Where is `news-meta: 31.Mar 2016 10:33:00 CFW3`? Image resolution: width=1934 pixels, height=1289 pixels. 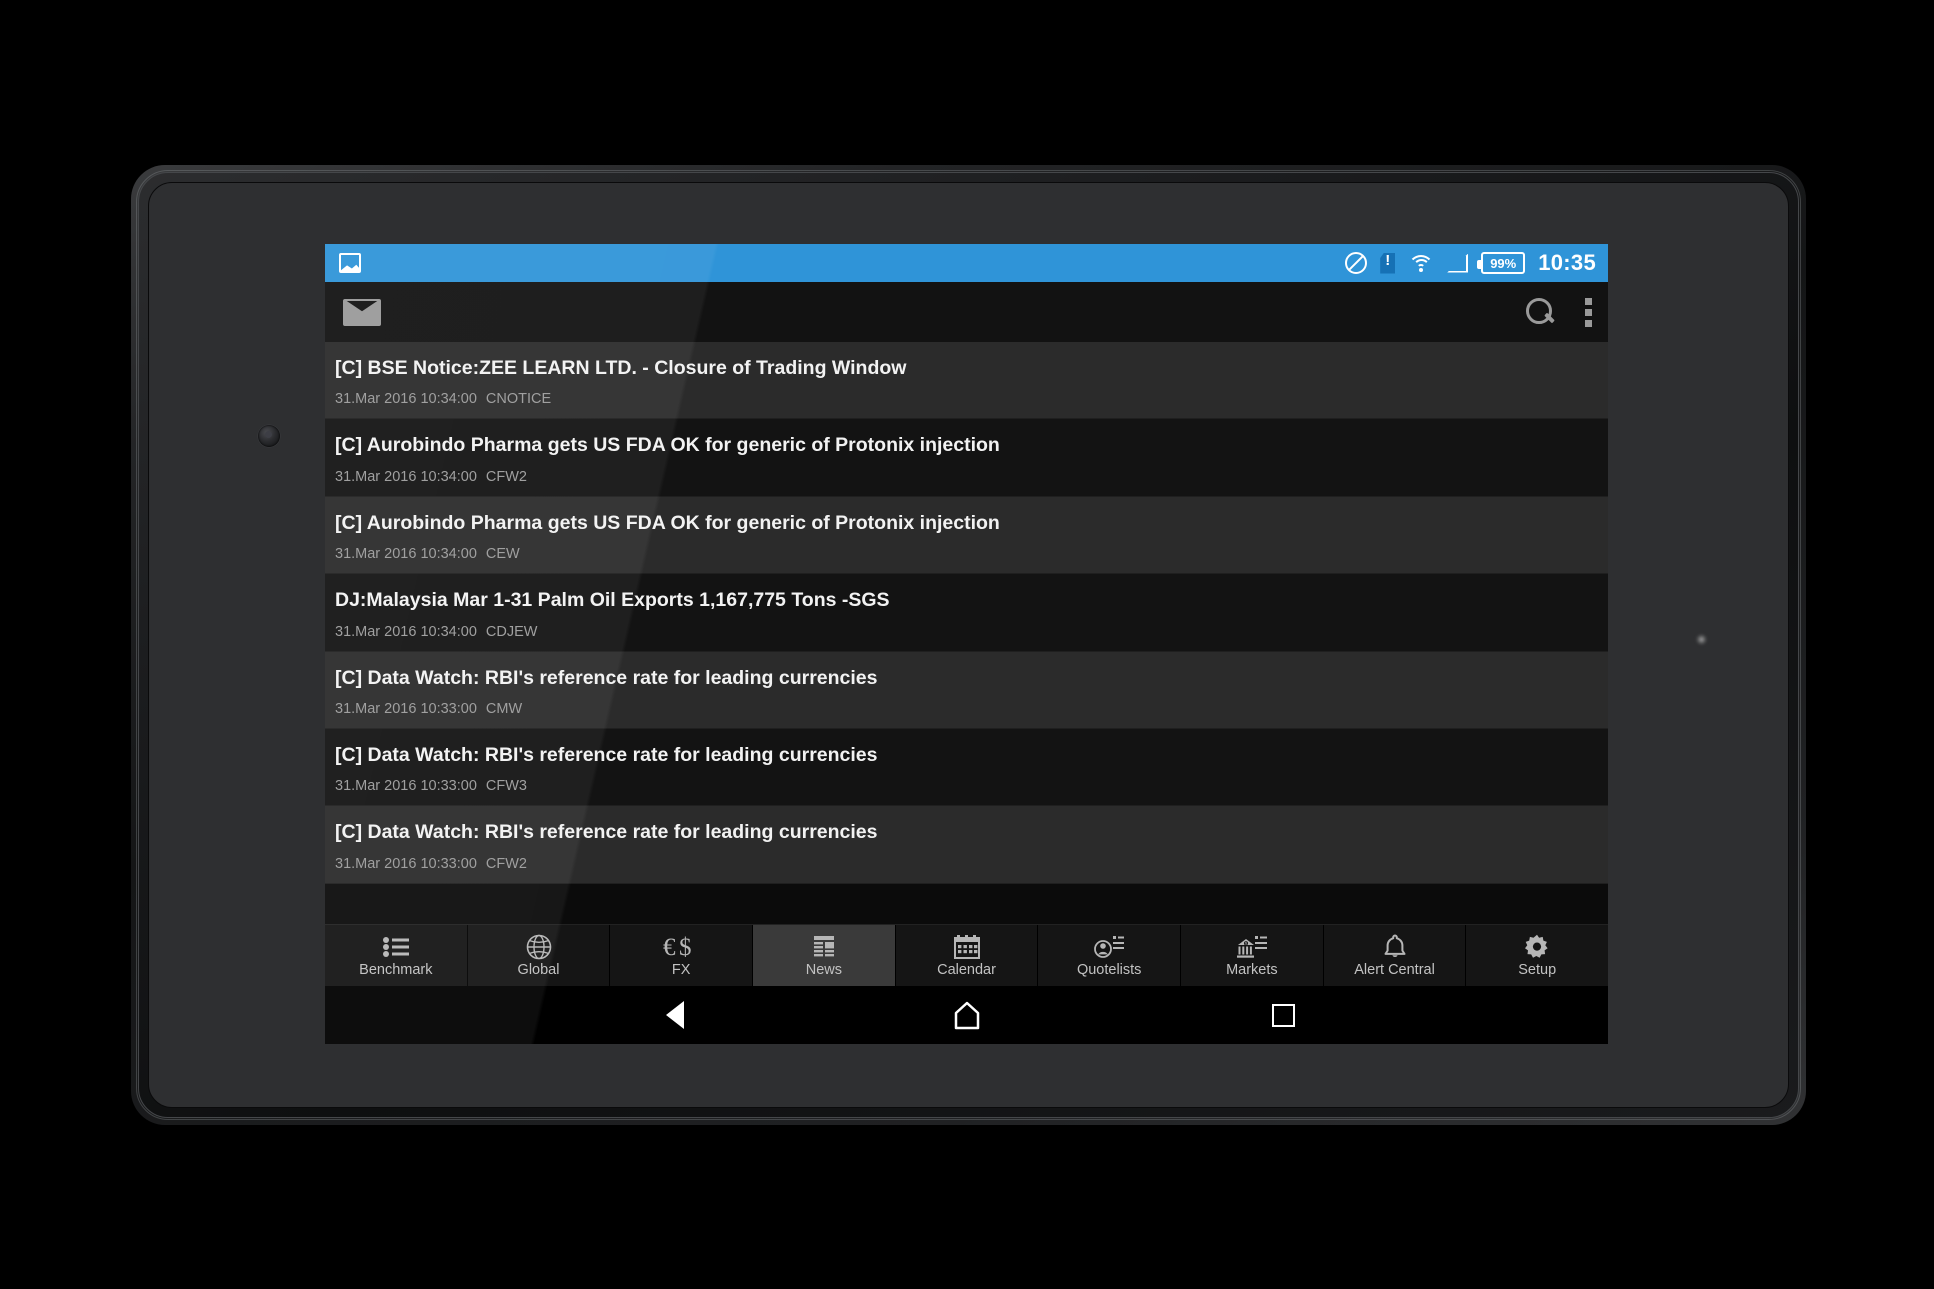 news-meta: 31.Mar 2016 10:33:00 CFW3 is located at coordinates (966, 786).